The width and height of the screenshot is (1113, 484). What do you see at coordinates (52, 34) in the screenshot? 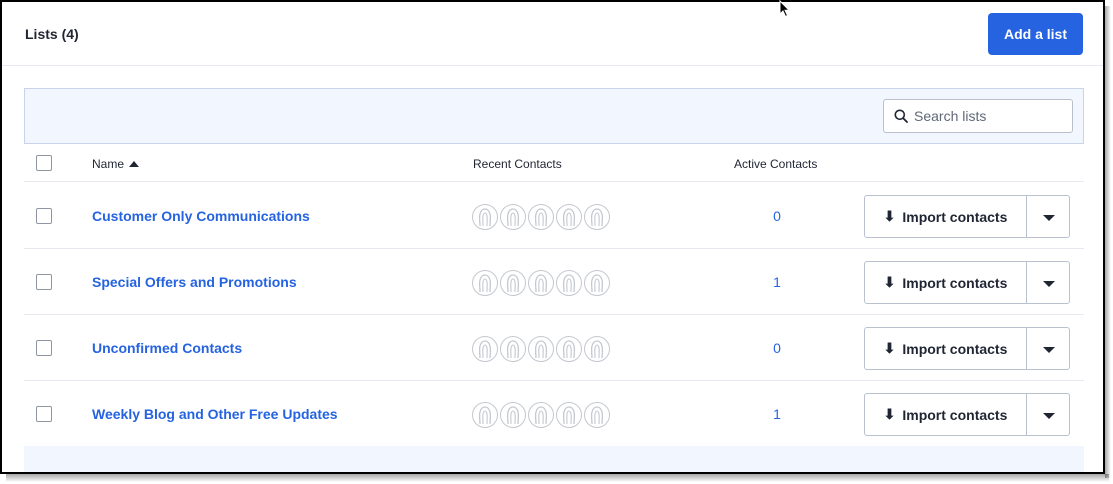
I see `page-title: Lists (4)` at bounding box center [52, 34].